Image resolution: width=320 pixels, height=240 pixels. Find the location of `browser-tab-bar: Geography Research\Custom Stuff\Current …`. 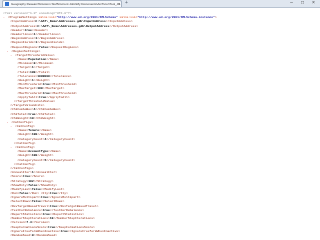

browser-tab-bar: Geography Research\Custom Stuff\Current … is located at coordinates (160, 4).